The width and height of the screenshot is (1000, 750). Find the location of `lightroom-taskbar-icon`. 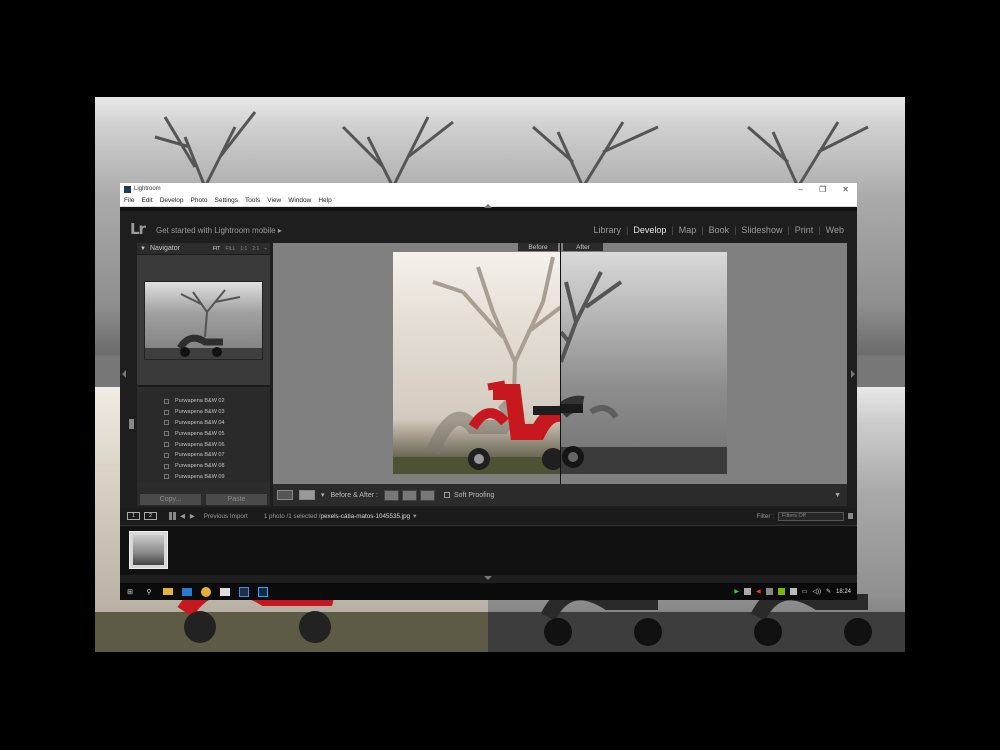

lightroom-taskbar-icon is located at coordinates (244, 591).